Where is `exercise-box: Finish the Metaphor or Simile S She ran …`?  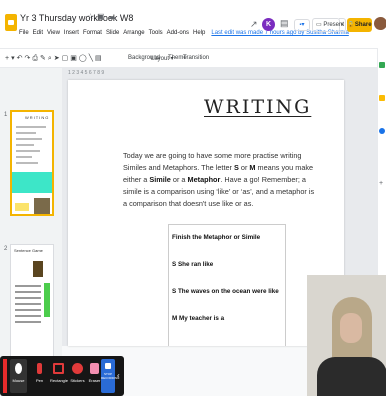 exercise-box: Finish the Metaphor or Simile S She ran … is located at coordinates (227, 285).